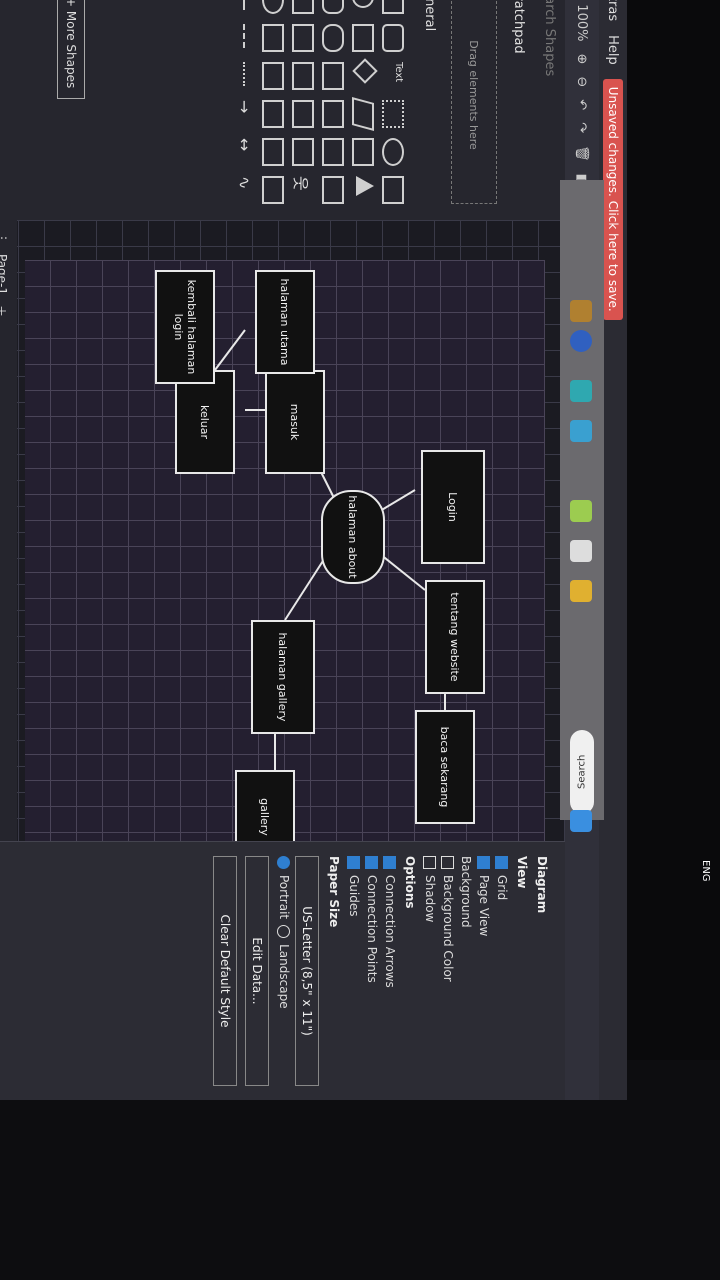 The image size is (720, 1280). I want to click on shape-callout, so click(303, 152).